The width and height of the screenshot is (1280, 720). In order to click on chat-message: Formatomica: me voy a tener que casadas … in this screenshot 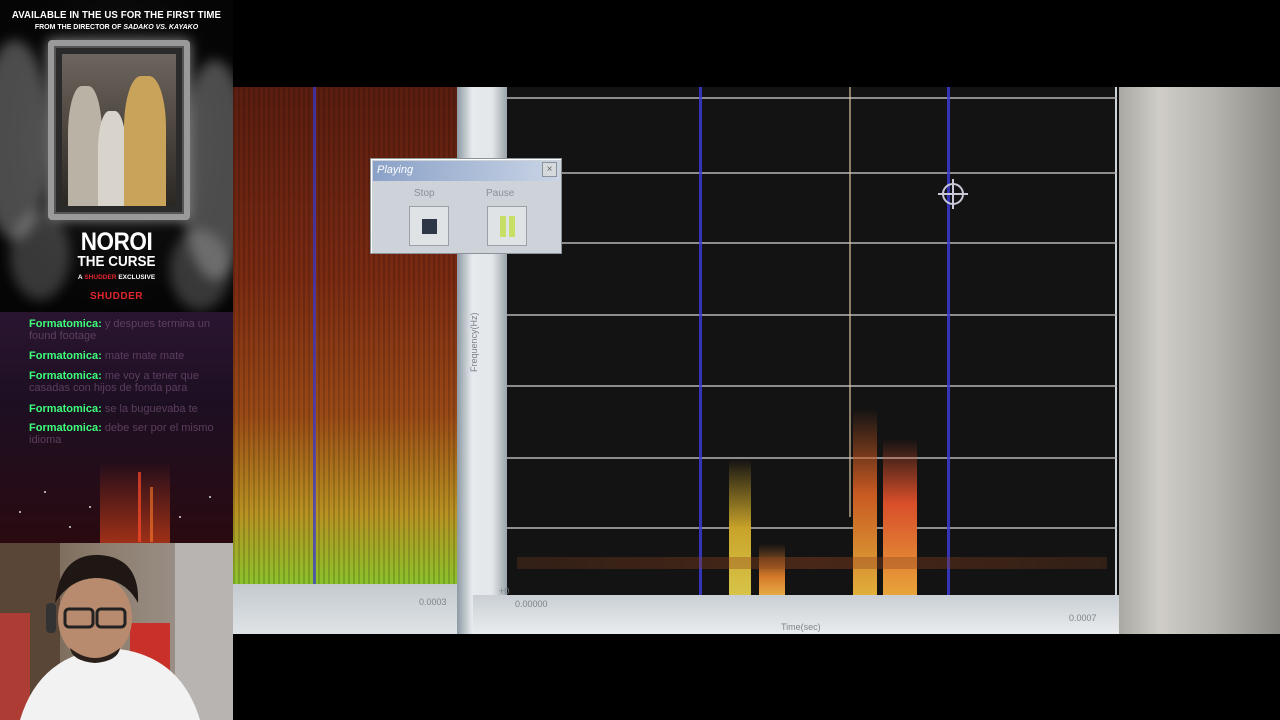, I will do `click(131, 382)`.